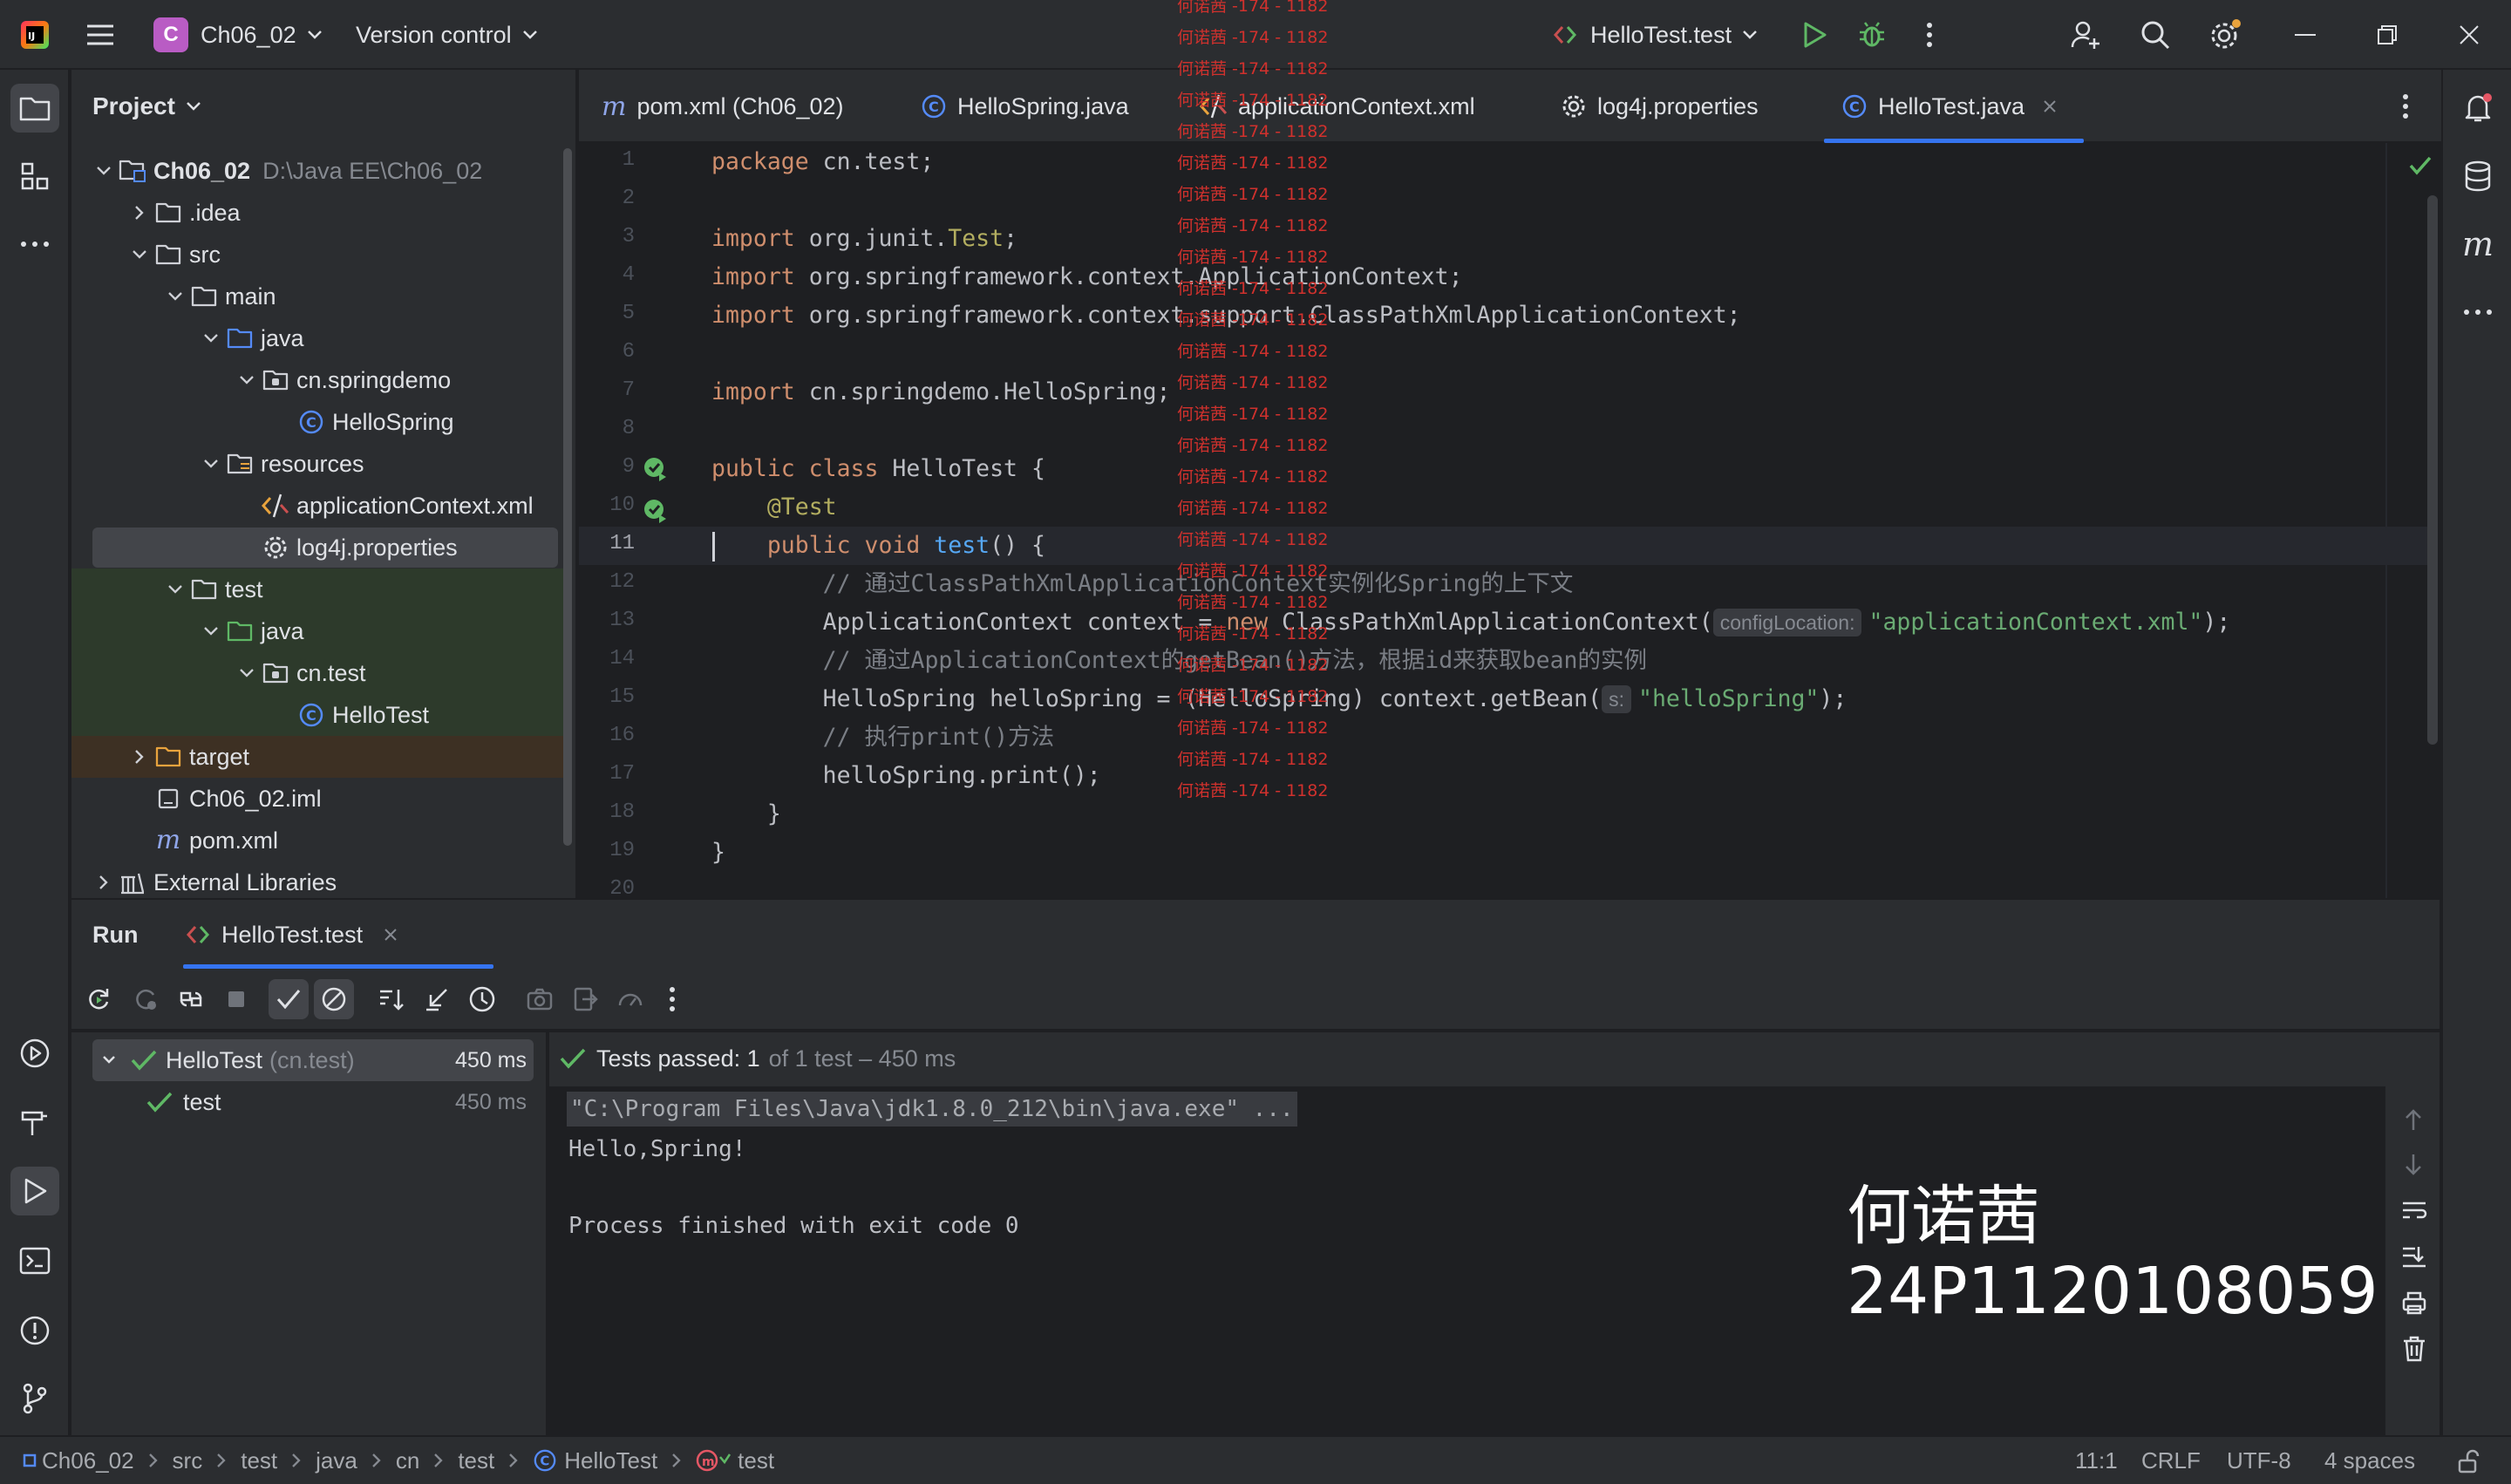 Image resolution: width=2511 pixels, height=1484 pixels. I want to click on project-tree-item: test, so click(319, 589).